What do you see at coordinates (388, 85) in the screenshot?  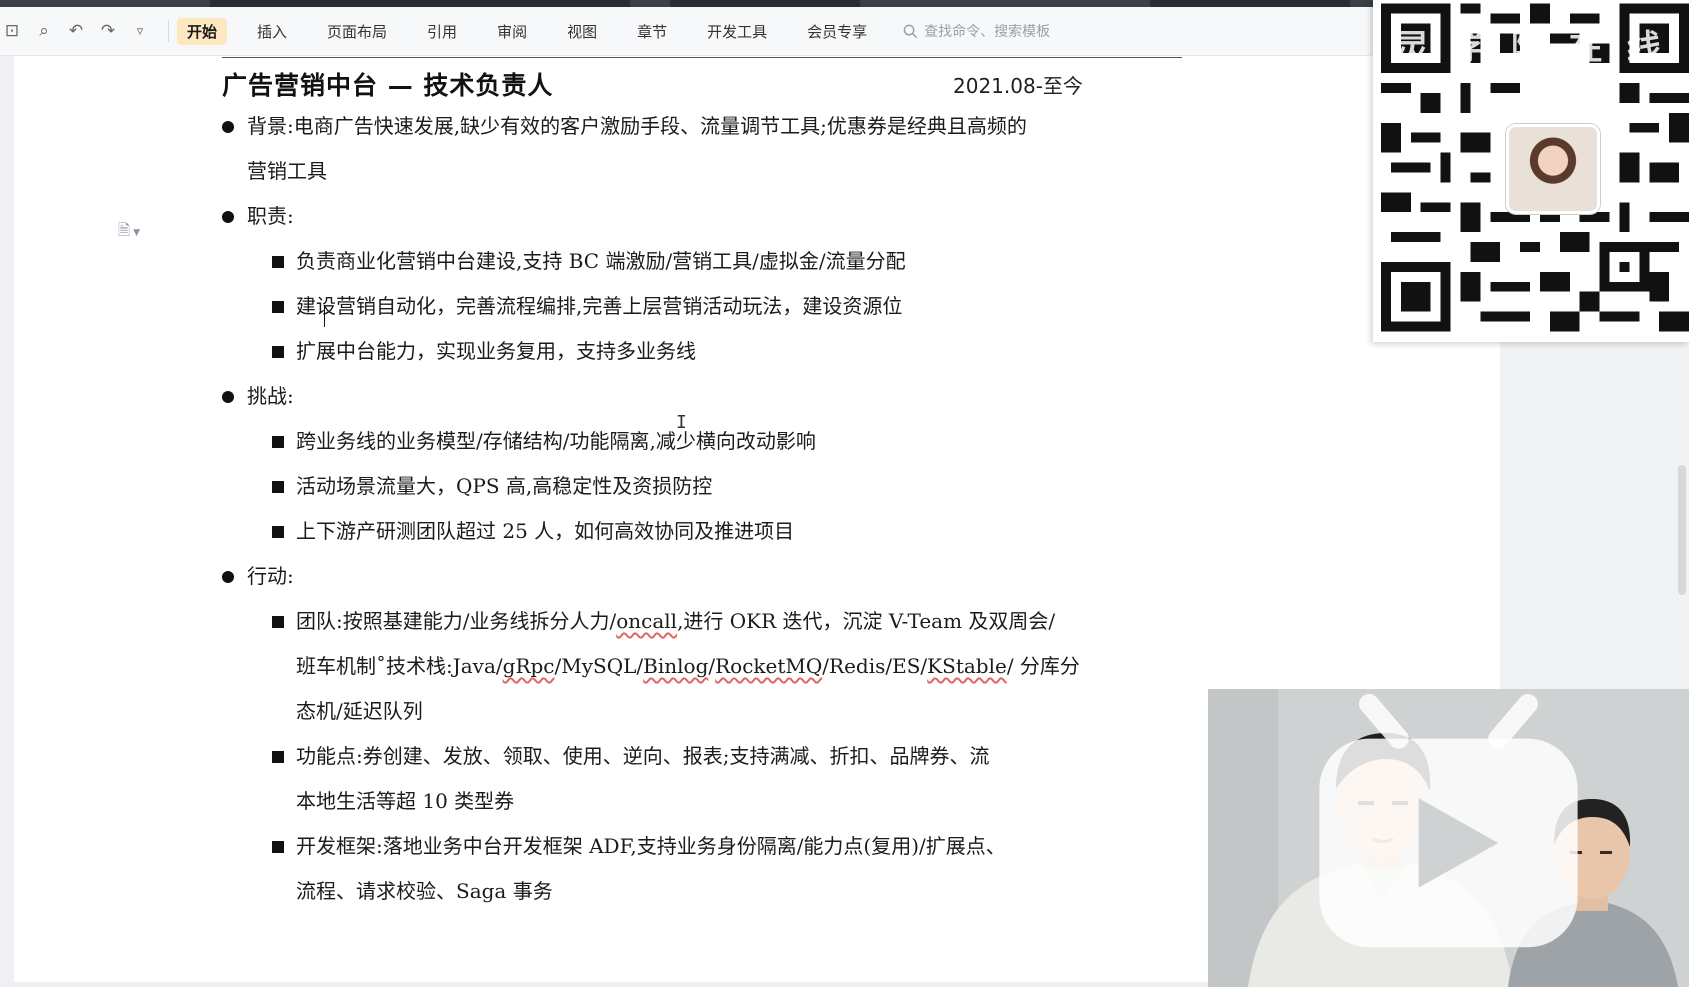 I see `section-title: 广告营销中台 — 技术负责人` at bounding box center [388, 85].